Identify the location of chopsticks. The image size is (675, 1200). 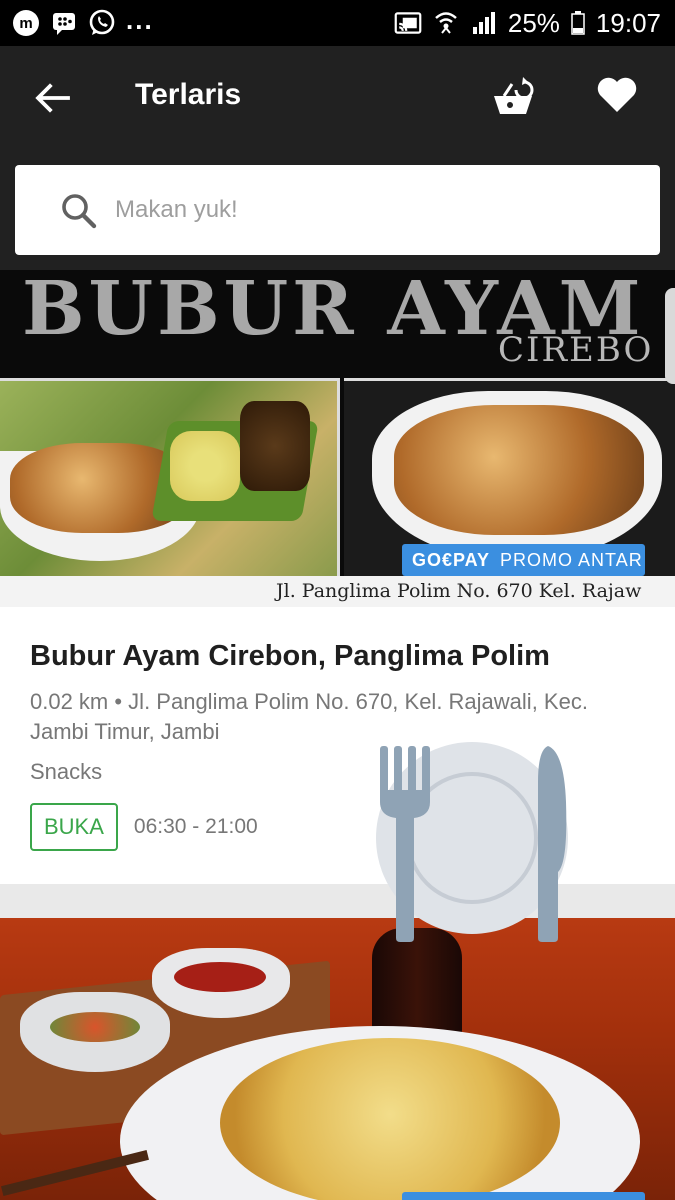
(75, 1173).